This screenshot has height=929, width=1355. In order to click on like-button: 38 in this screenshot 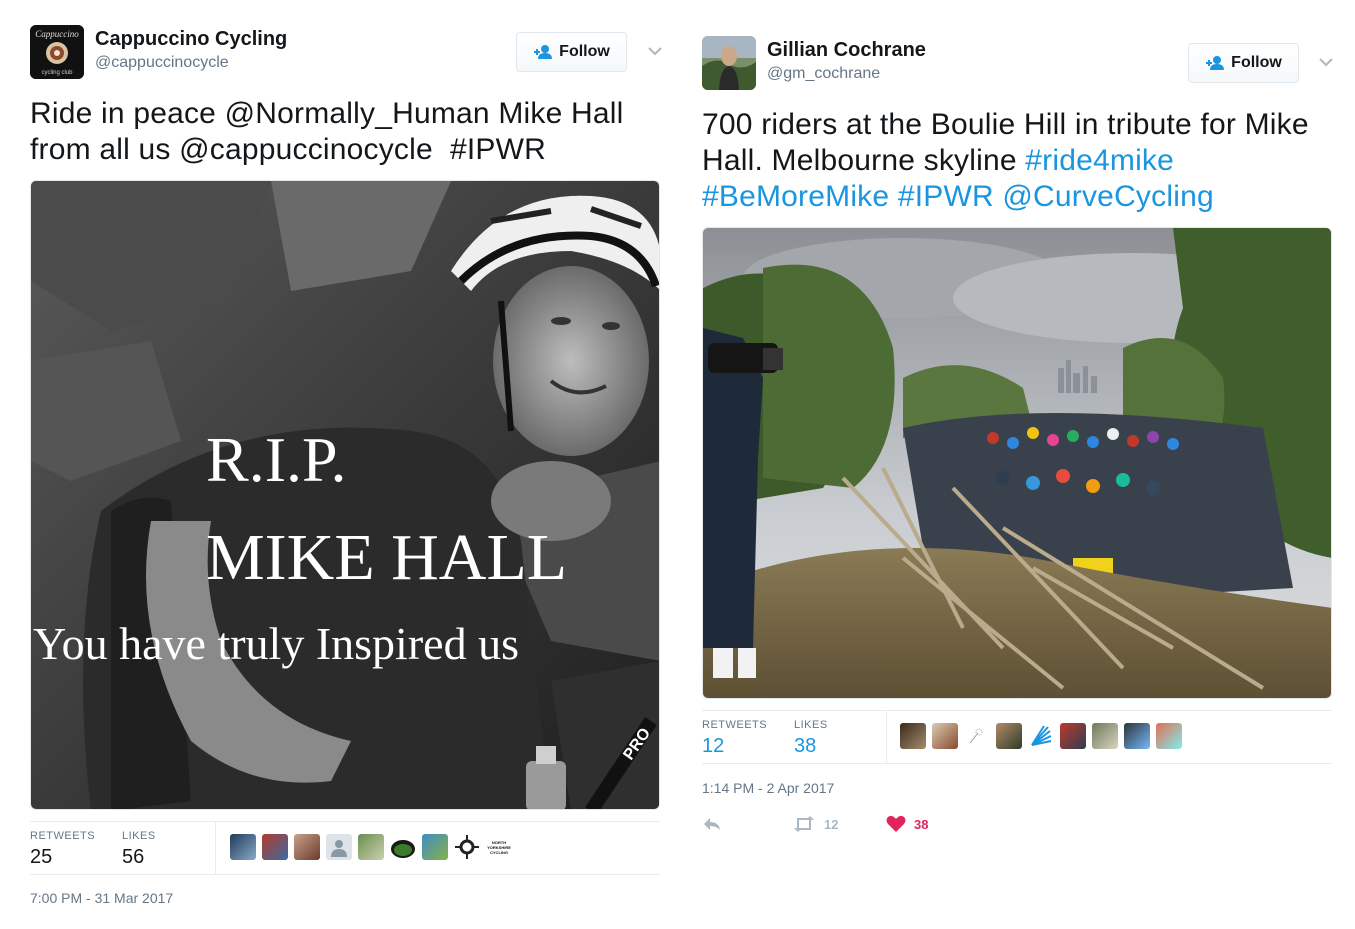, I will do `click(907, 824)`.